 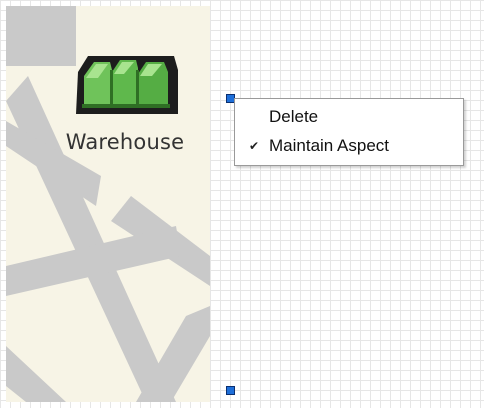 What do you see at coordinates (125, 142) in the screenshot?
I see `warehouse-label: Warehouse` at bounding box center [125, 142].